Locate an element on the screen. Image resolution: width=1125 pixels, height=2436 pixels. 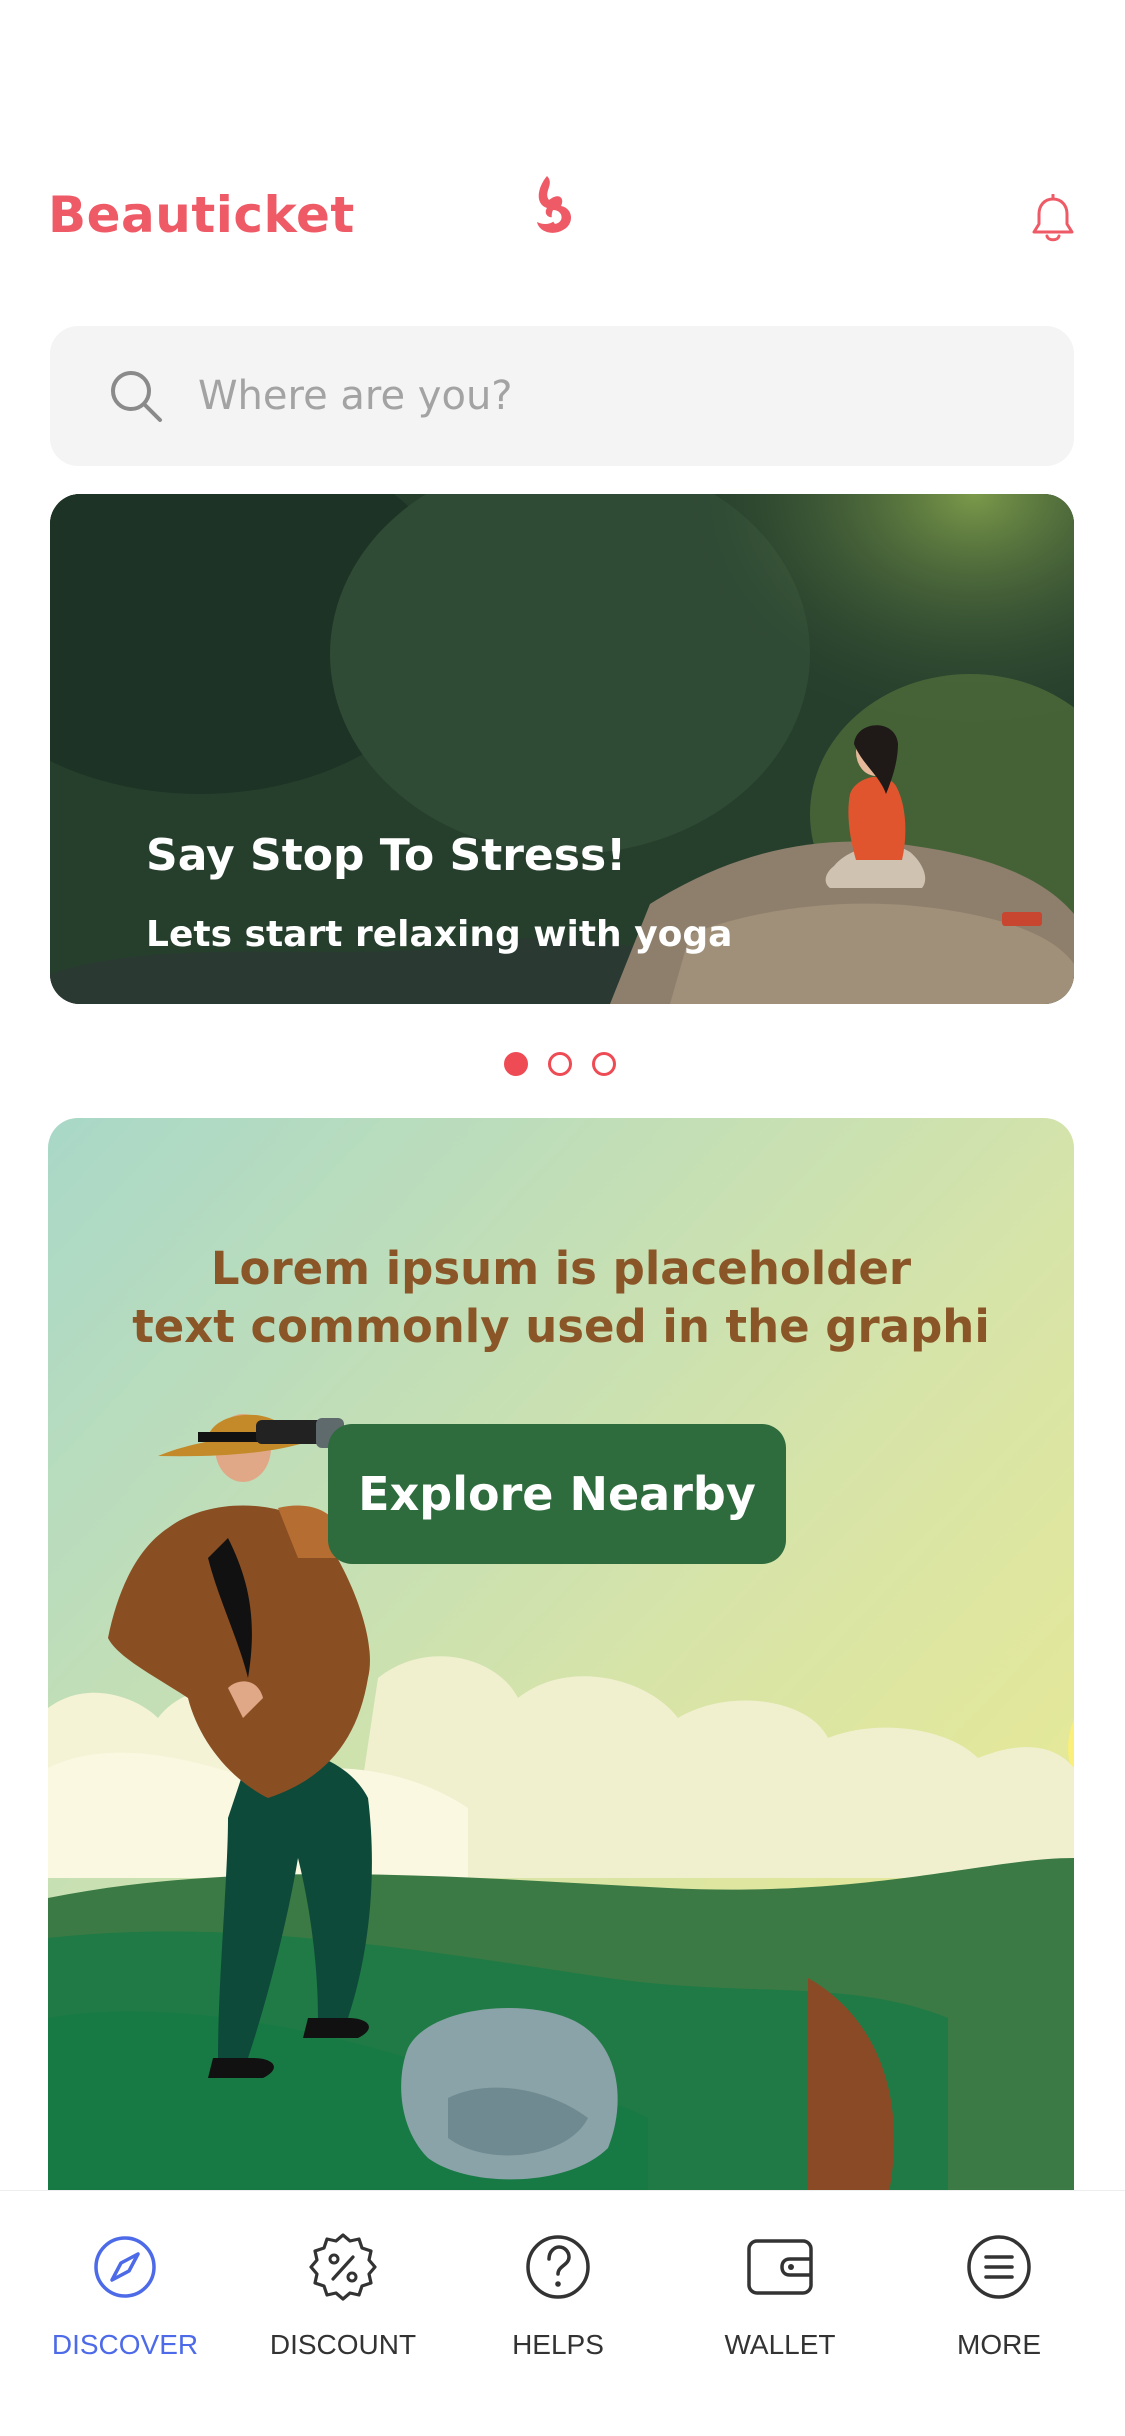
search-icon is located at coordinates (136, 396).